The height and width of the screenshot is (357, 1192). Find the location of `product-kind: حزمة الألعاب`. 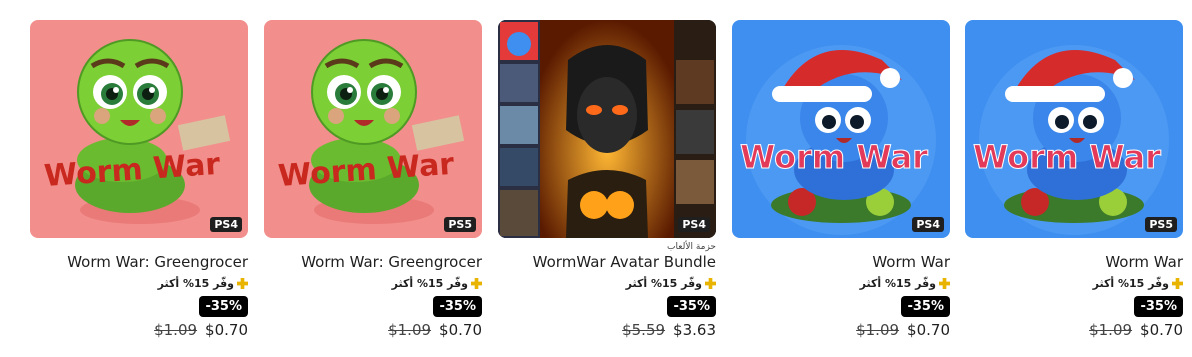

product-kind: حزمة الألعاب is located at coordinates (691, 247).